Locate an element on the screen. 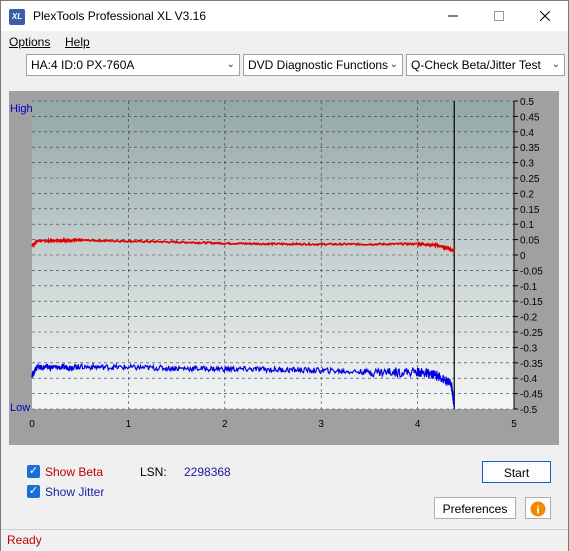  y-tick-label: -0.45 is located at coordinates (531, 395).